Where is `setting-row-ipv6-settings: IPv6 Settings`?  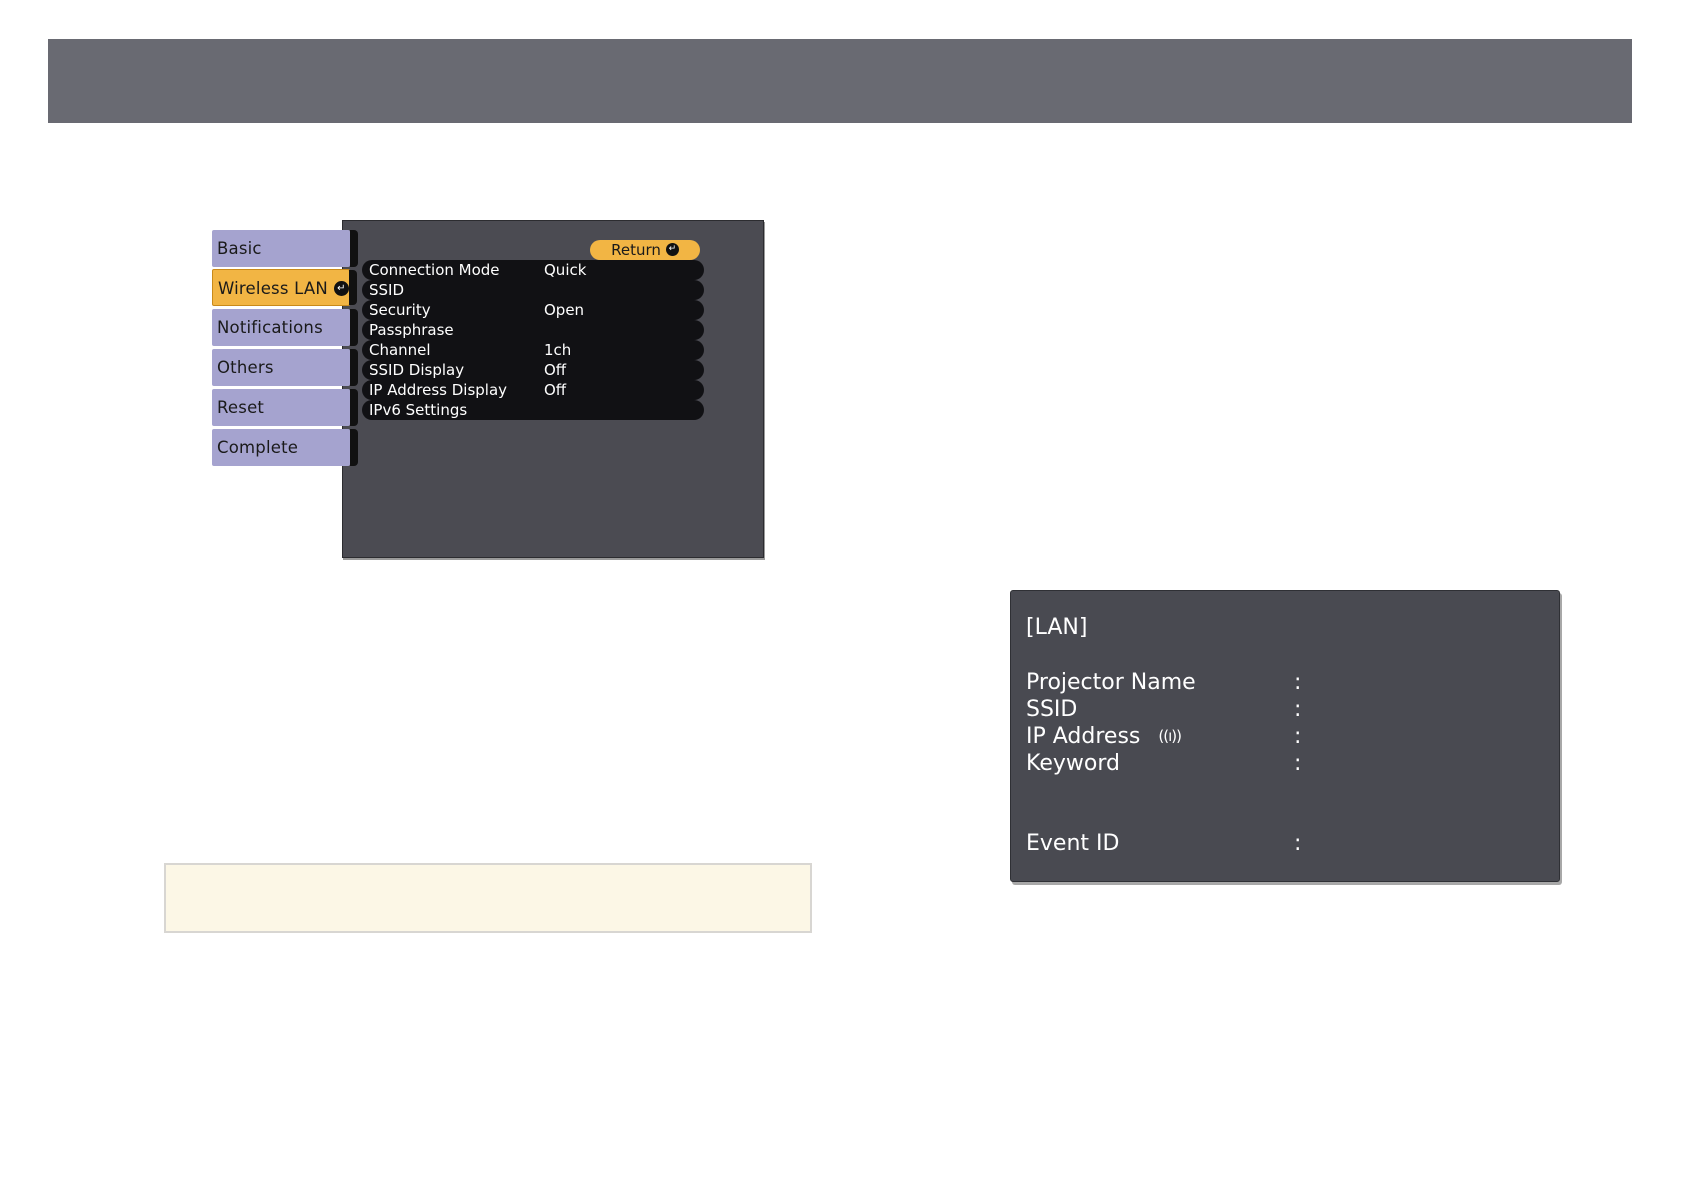 setting-row-ipv6-settings: IPv6 Settings is located at coordinates (533, 410).